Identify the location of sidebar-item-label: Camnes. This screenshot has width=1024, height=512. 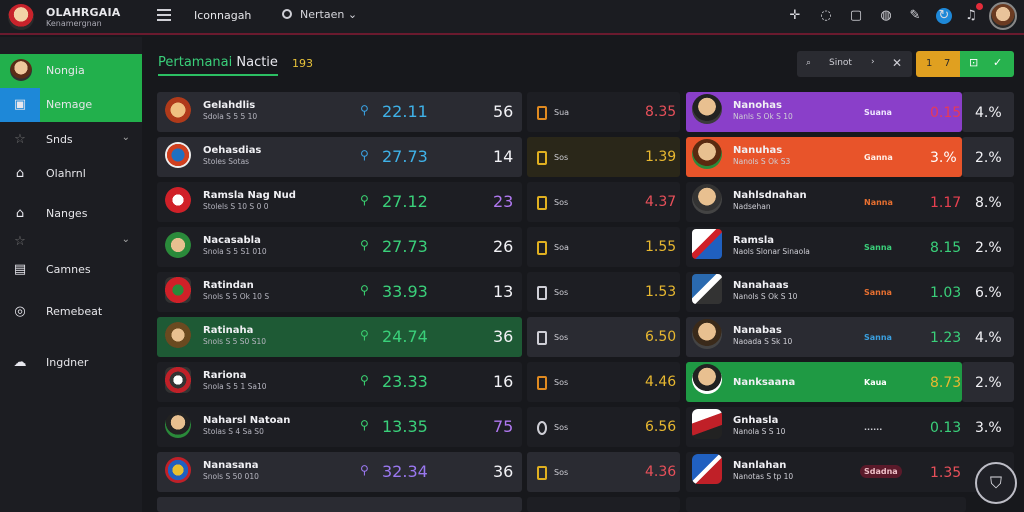
(68, 269).